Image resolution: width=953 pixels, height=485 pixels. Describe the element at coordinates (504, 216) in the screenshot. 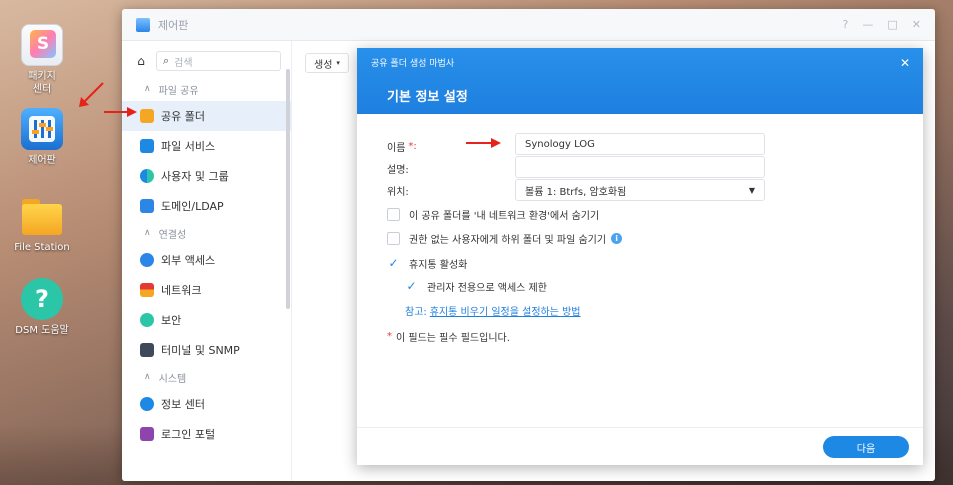

I see `option-label: 이 공유 폴더를 '내 네트워크 환경'에서 숨기기` at that location.